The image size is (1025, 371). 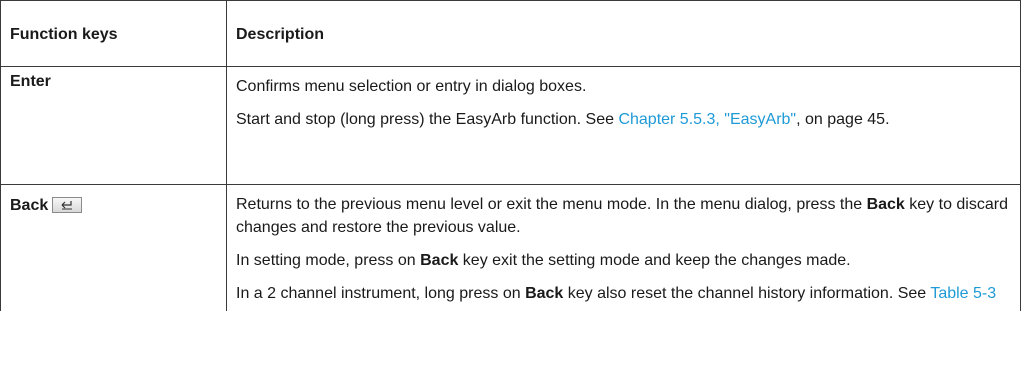 What do you see at coordinates (29, 205) in the screenshot?
I see `key-name-back-label: Back` at bounding box center [29, 205].